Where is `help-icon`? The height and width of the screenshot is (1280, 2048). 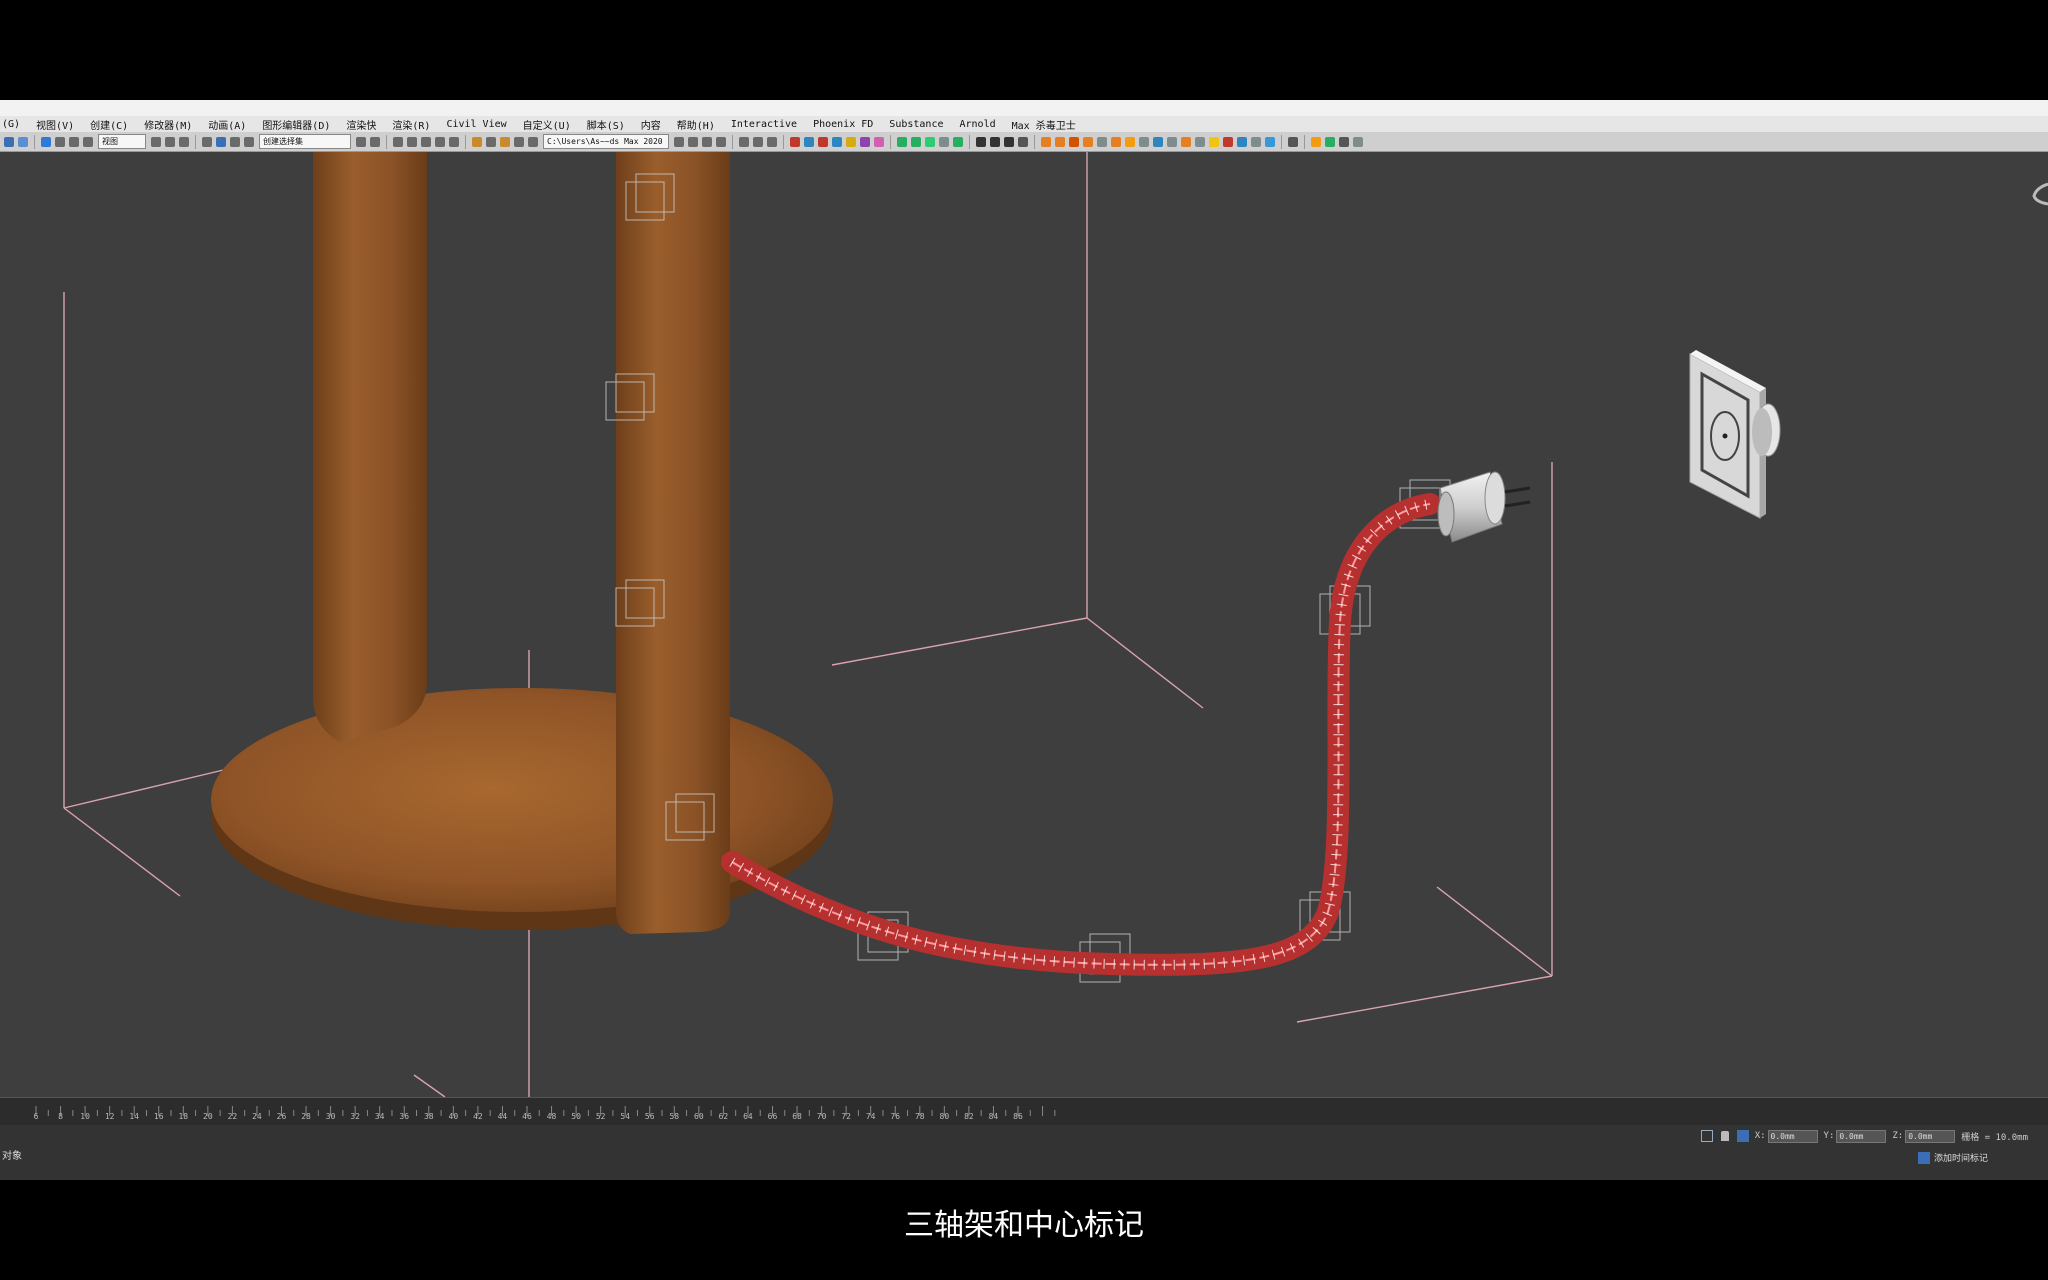 help-icon is located at coordinates (1293, 141).